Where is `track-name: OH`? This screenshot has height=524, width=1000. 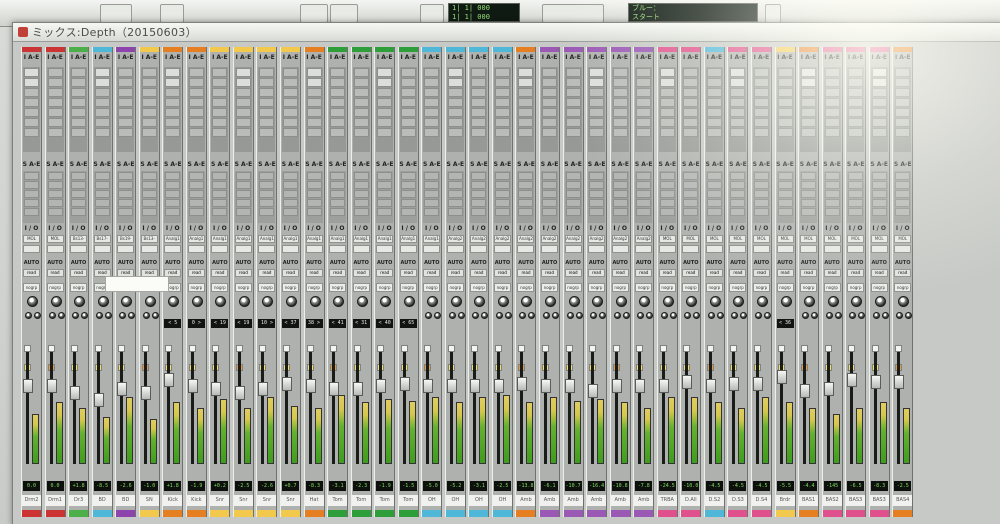
track-name: OH is located at coordinates (432, 500).